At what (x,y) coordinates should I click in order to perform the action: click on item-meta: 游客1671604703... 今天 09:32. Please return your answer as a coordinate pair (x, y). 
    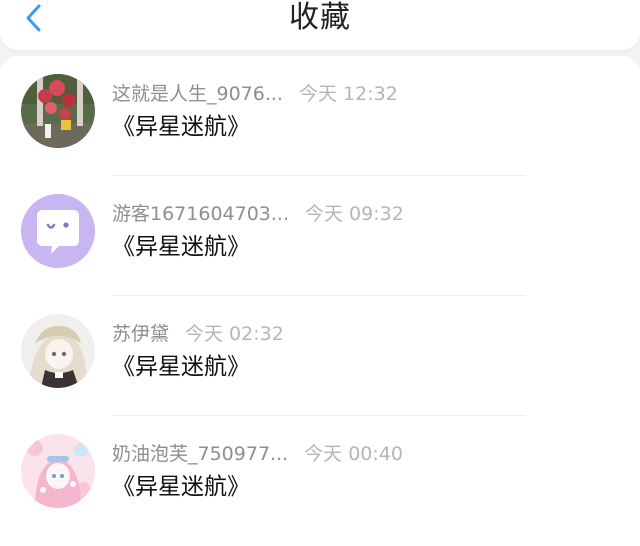
    Looking at the image, I should click on (258, 214).